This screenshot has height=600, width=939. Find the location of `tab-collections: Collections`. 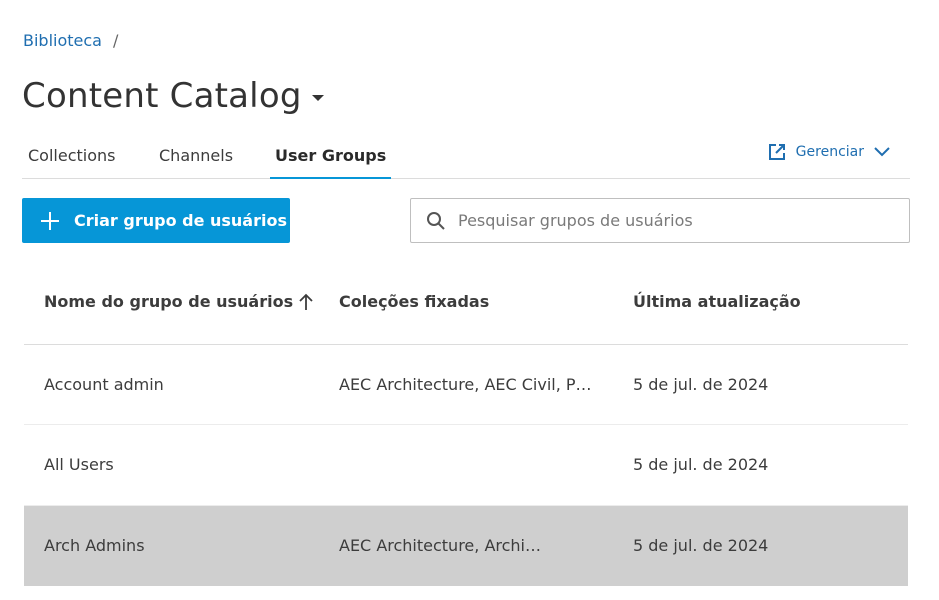

tab-collections: Collections is located at coordinates (71, 161).